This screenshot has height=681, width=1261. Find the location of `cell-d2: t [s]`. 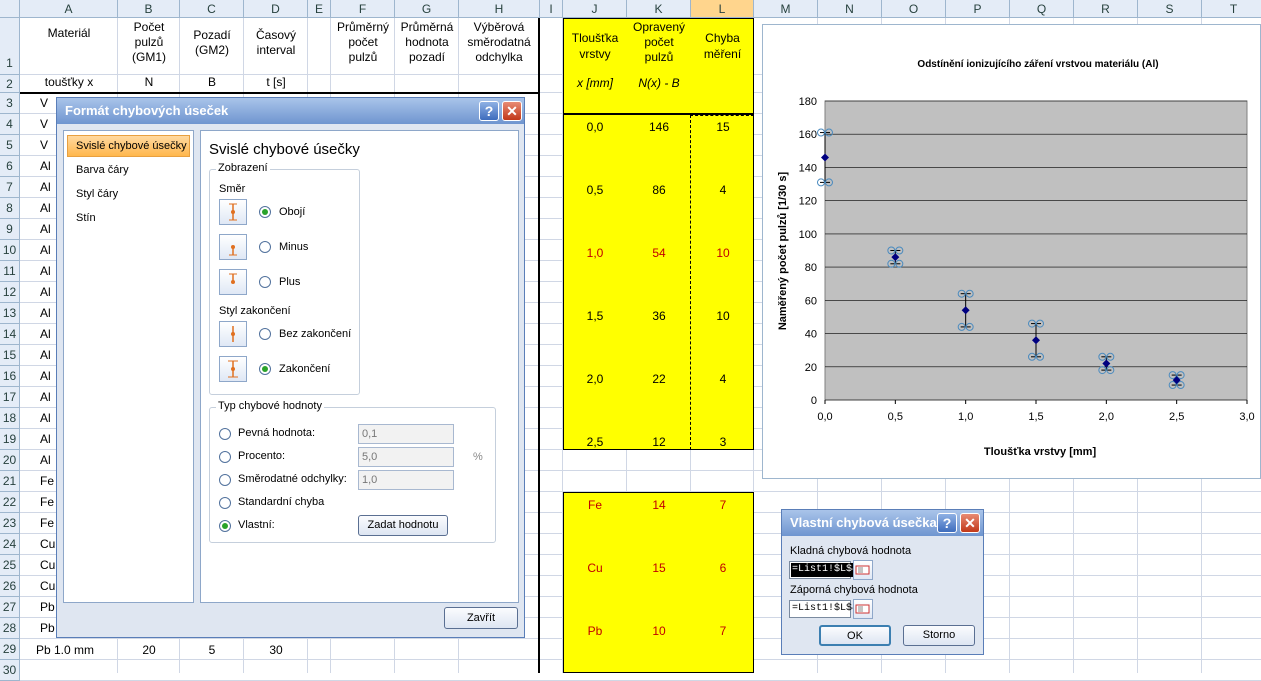

cell-d2: t [s] is located at coordinates (276, 82).